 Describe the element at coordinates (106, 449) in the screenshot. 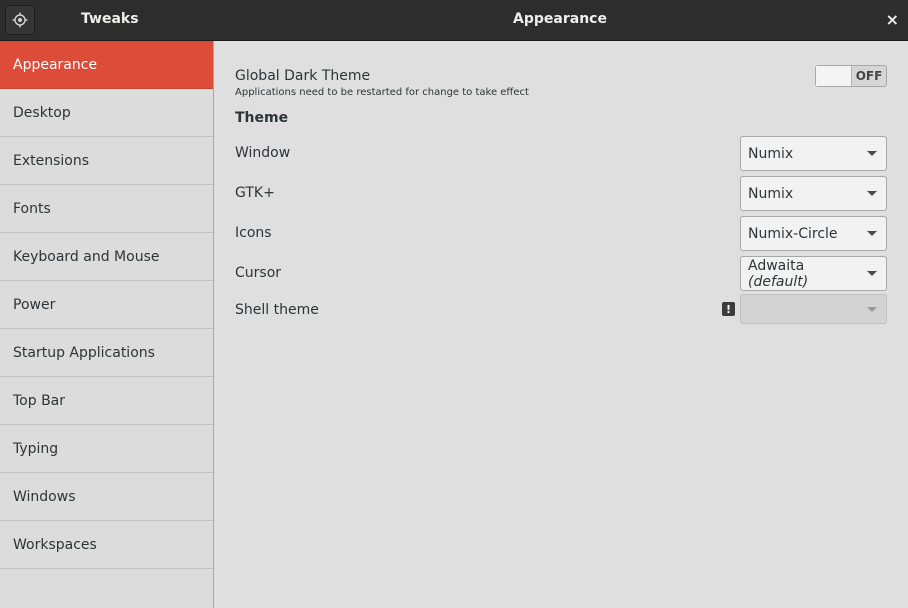

I see `sidebar-item-typing: Typing` at that location.